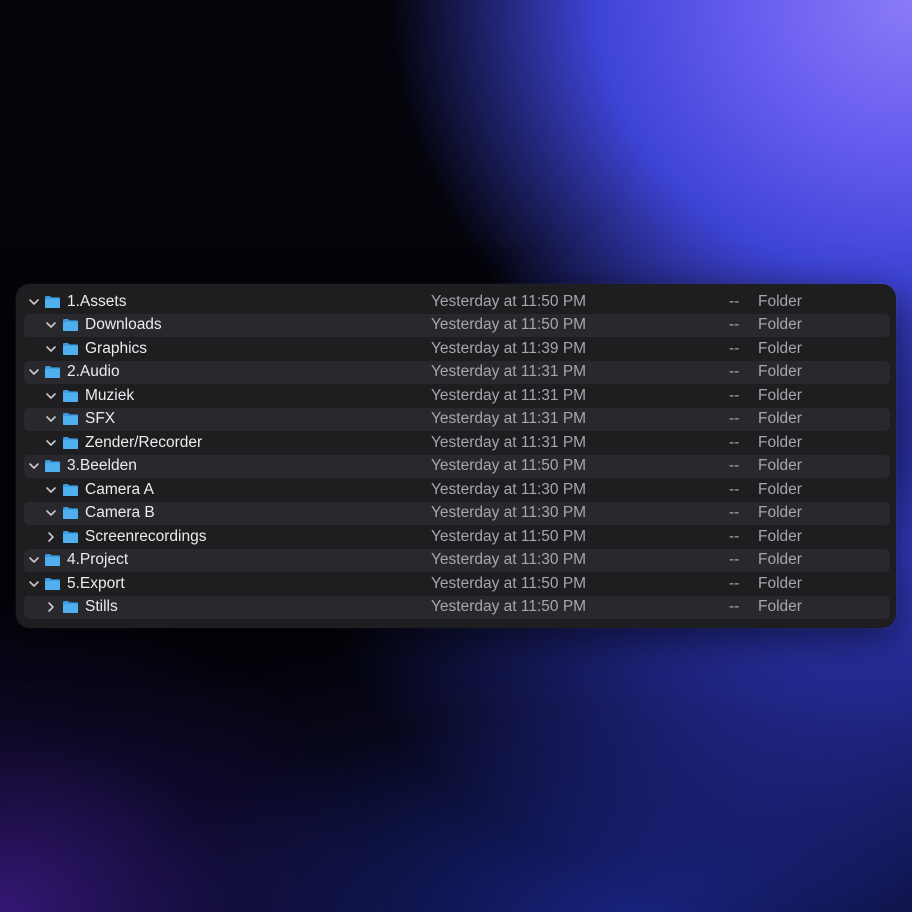  What do you see at coordinates (98, 560) in the screenshot?
I see `file-name: 4.Project` at bounding box center [98, 560].